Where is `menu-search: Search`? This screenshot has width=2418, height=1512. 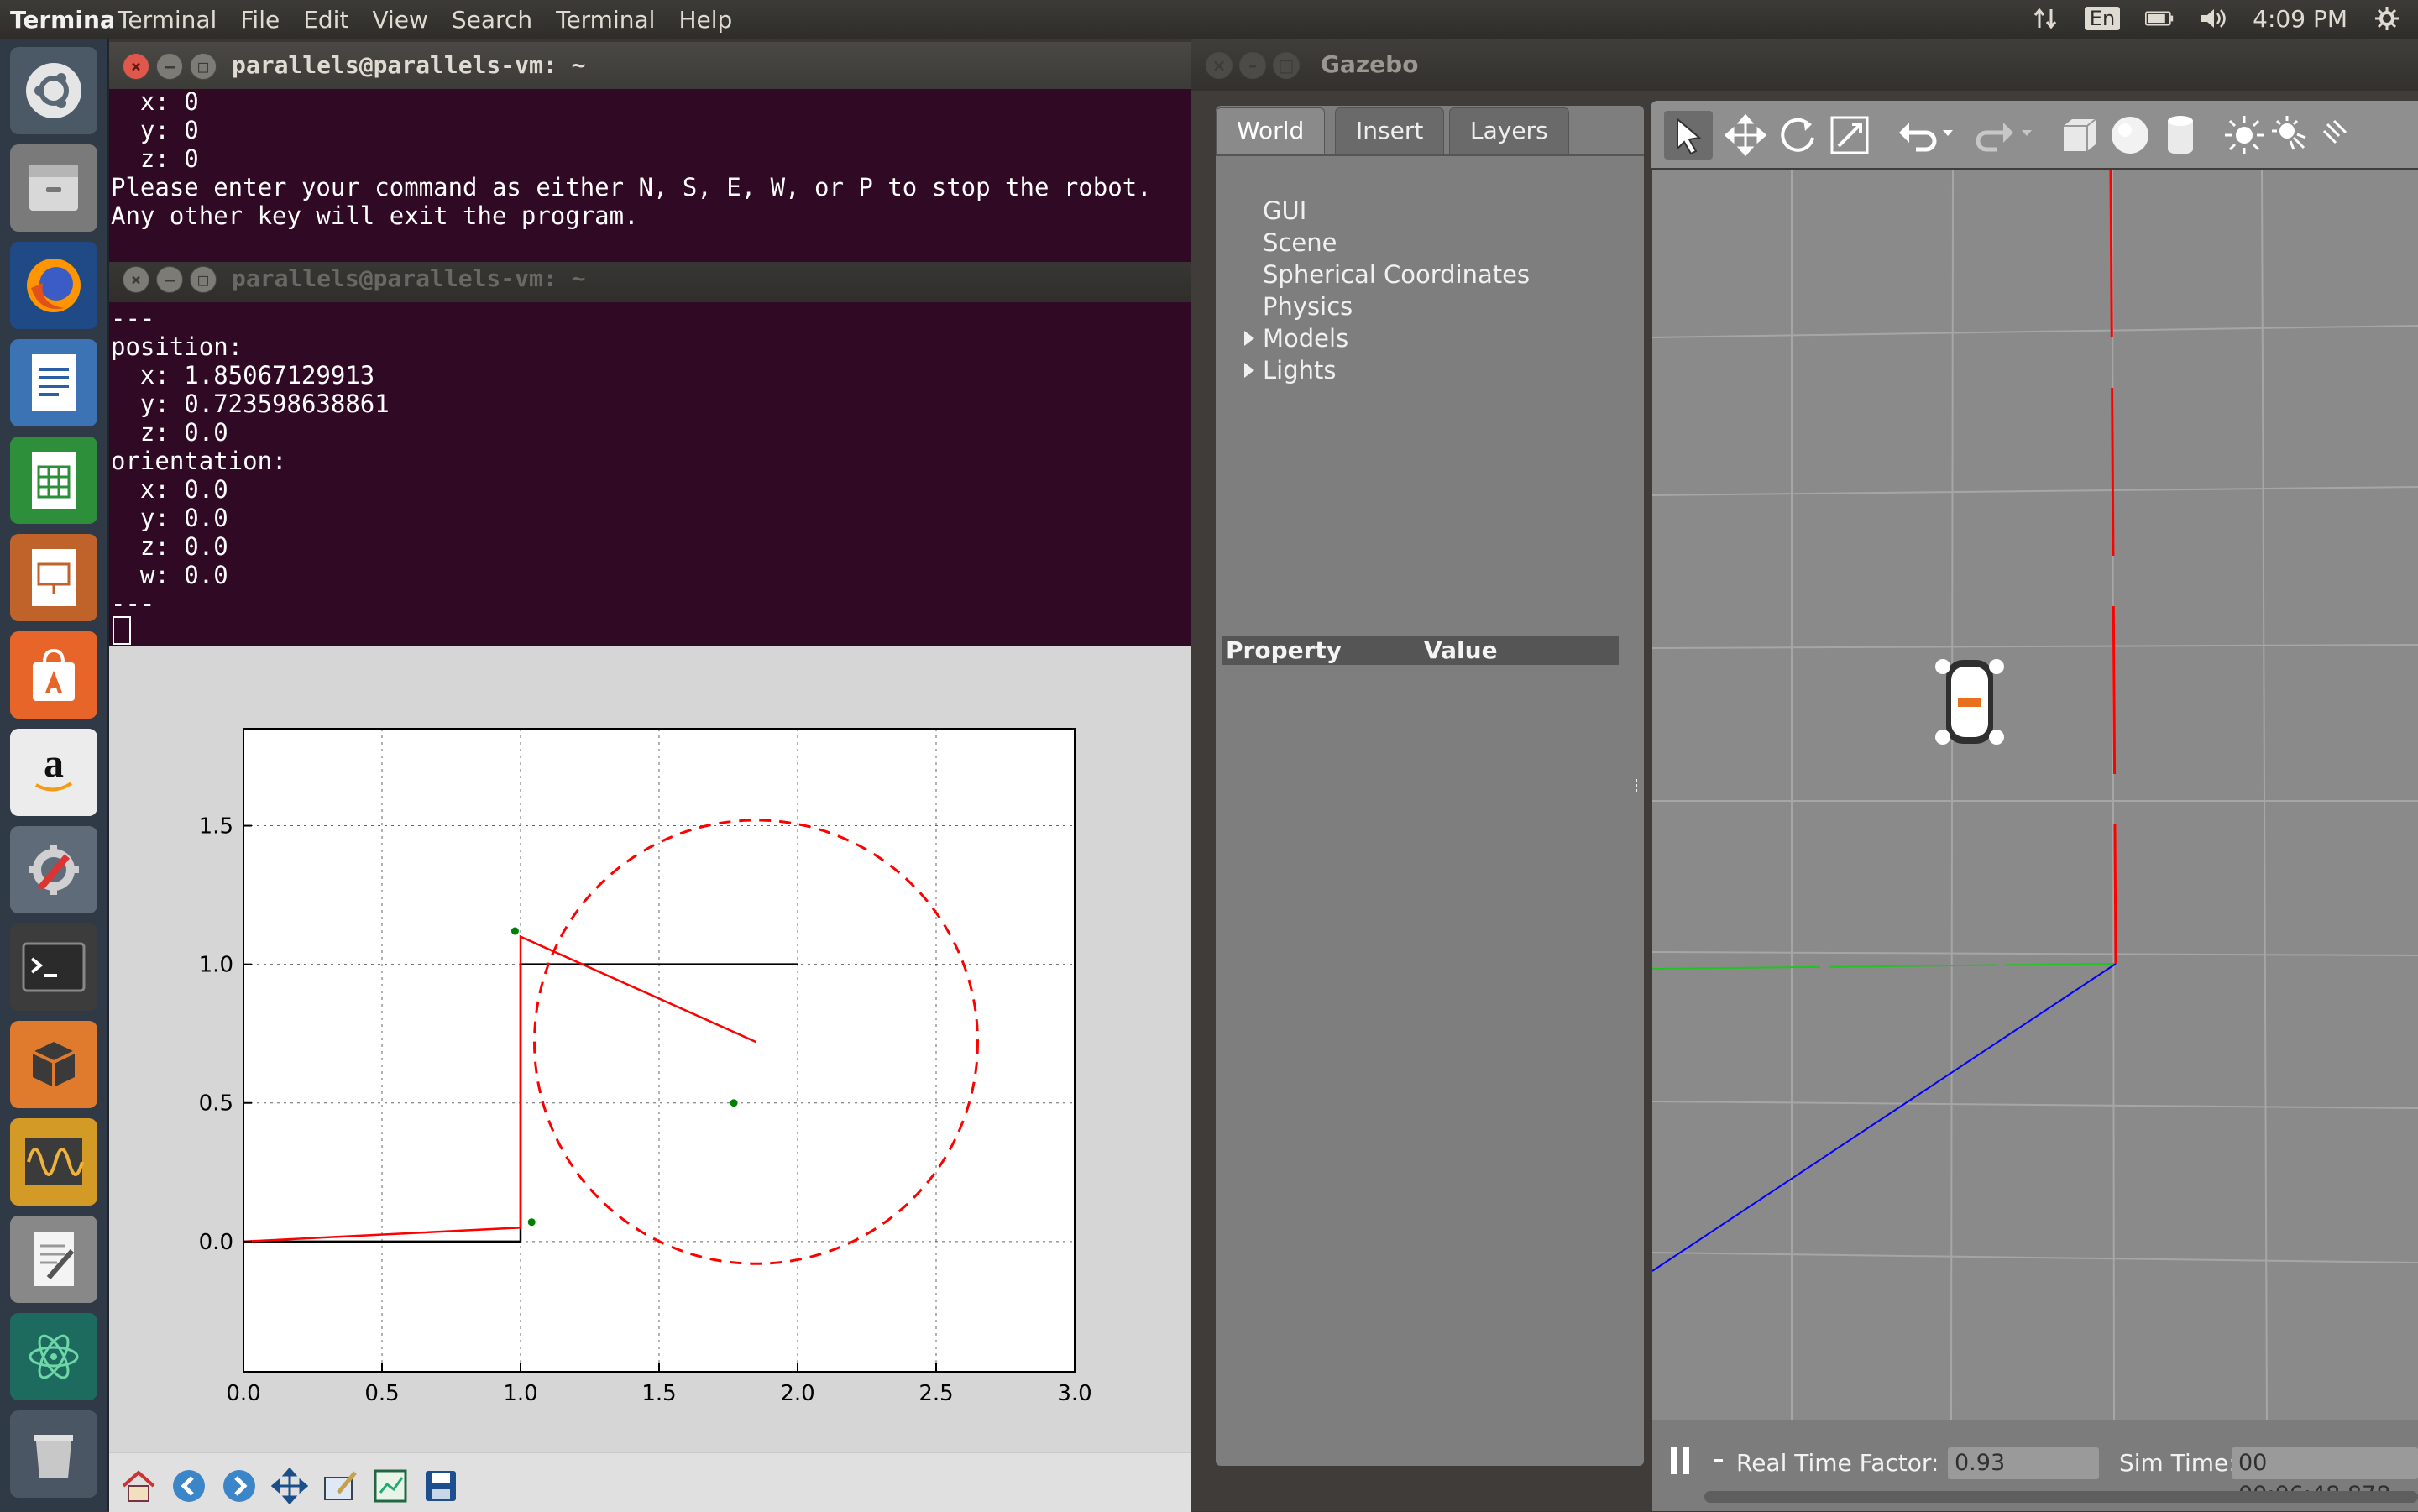 menu-search: Search is located at coordinates (492, 20).